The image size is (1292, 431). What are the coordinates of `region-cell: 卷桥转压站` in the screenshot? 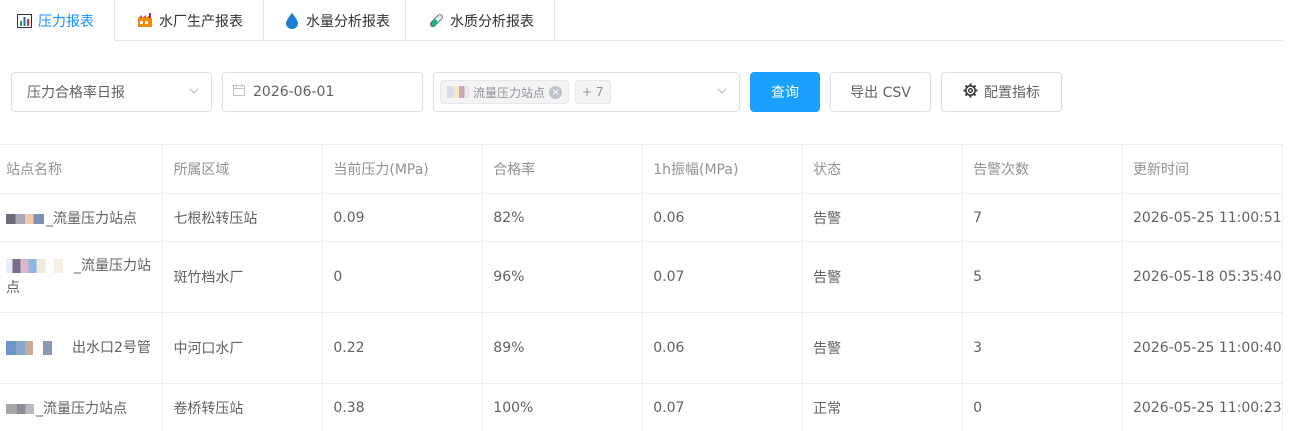 It's located at (243, 407).